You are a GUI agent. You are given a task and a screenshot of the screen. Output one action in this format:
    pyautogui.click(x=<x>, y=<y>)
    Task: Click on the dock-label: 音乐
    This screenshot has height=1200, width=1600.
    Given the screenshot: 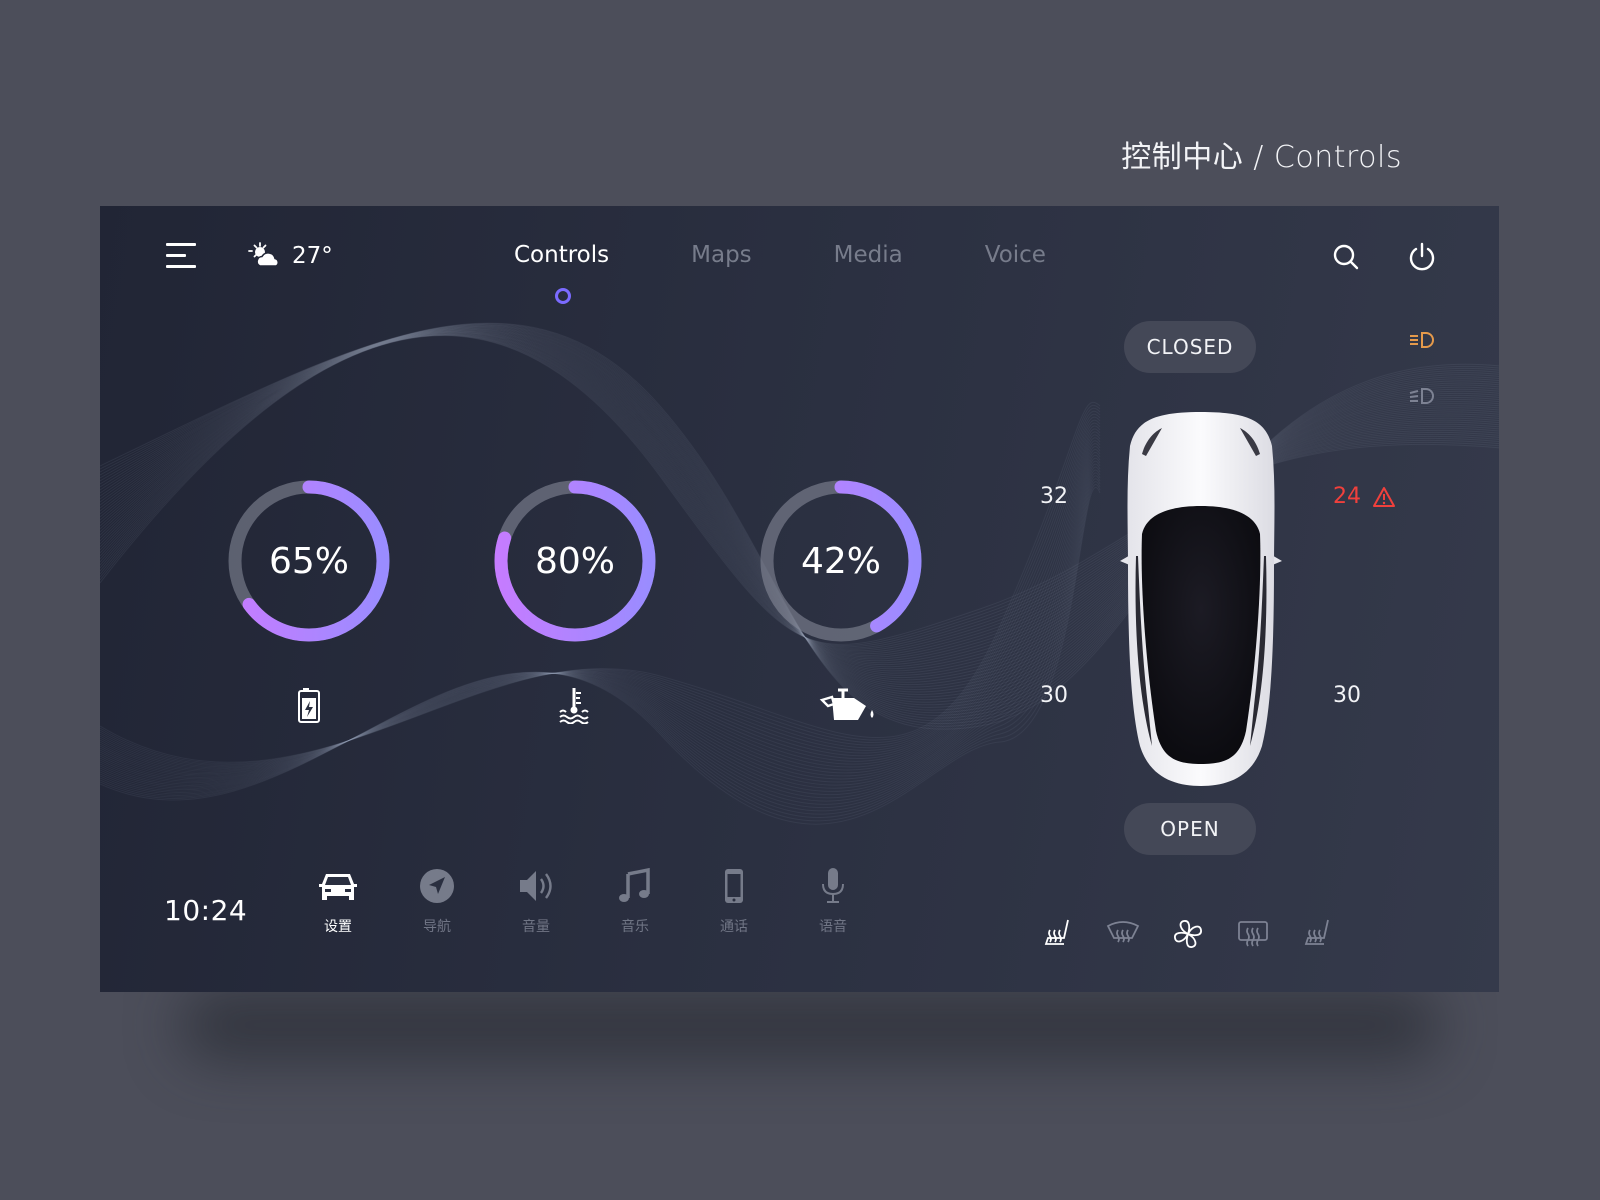 What is the action you would take?
    pyautogui.click(x=635, y=927)
    